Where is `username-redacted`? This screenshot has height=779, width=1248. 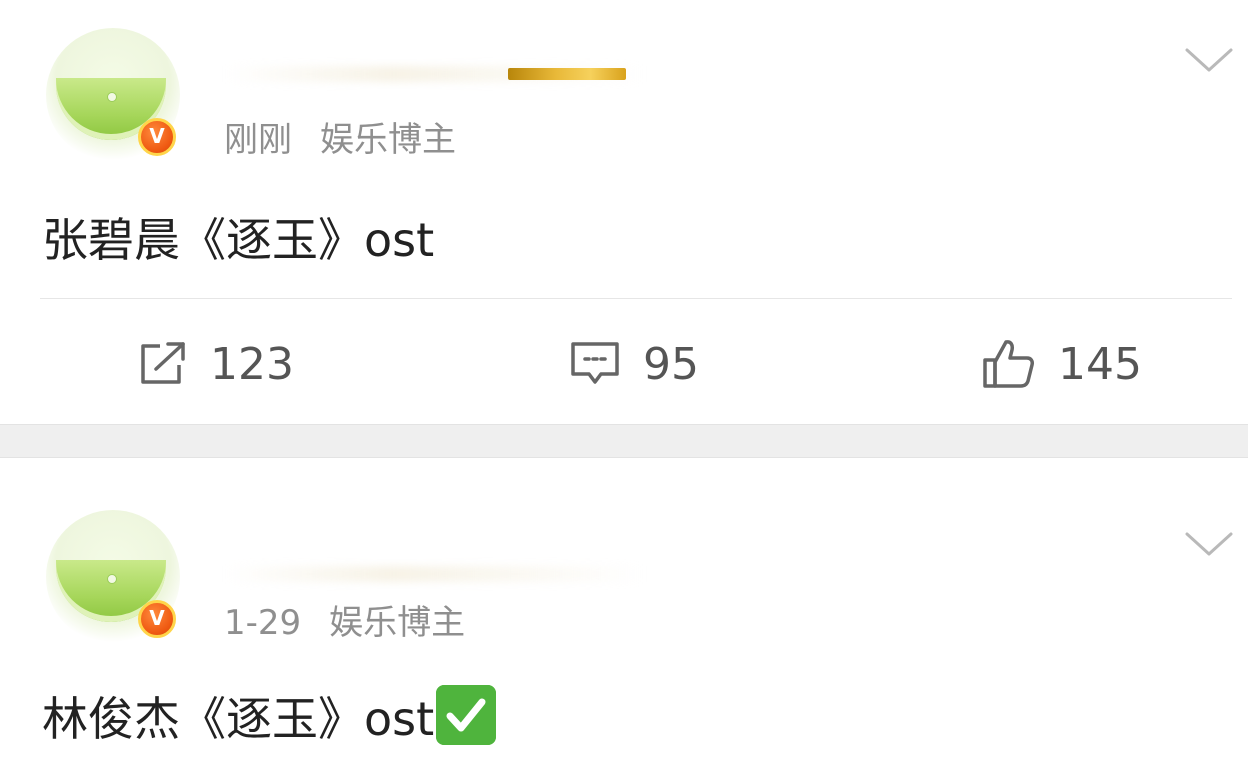
username-redacted is located at coordinates (435, 574).